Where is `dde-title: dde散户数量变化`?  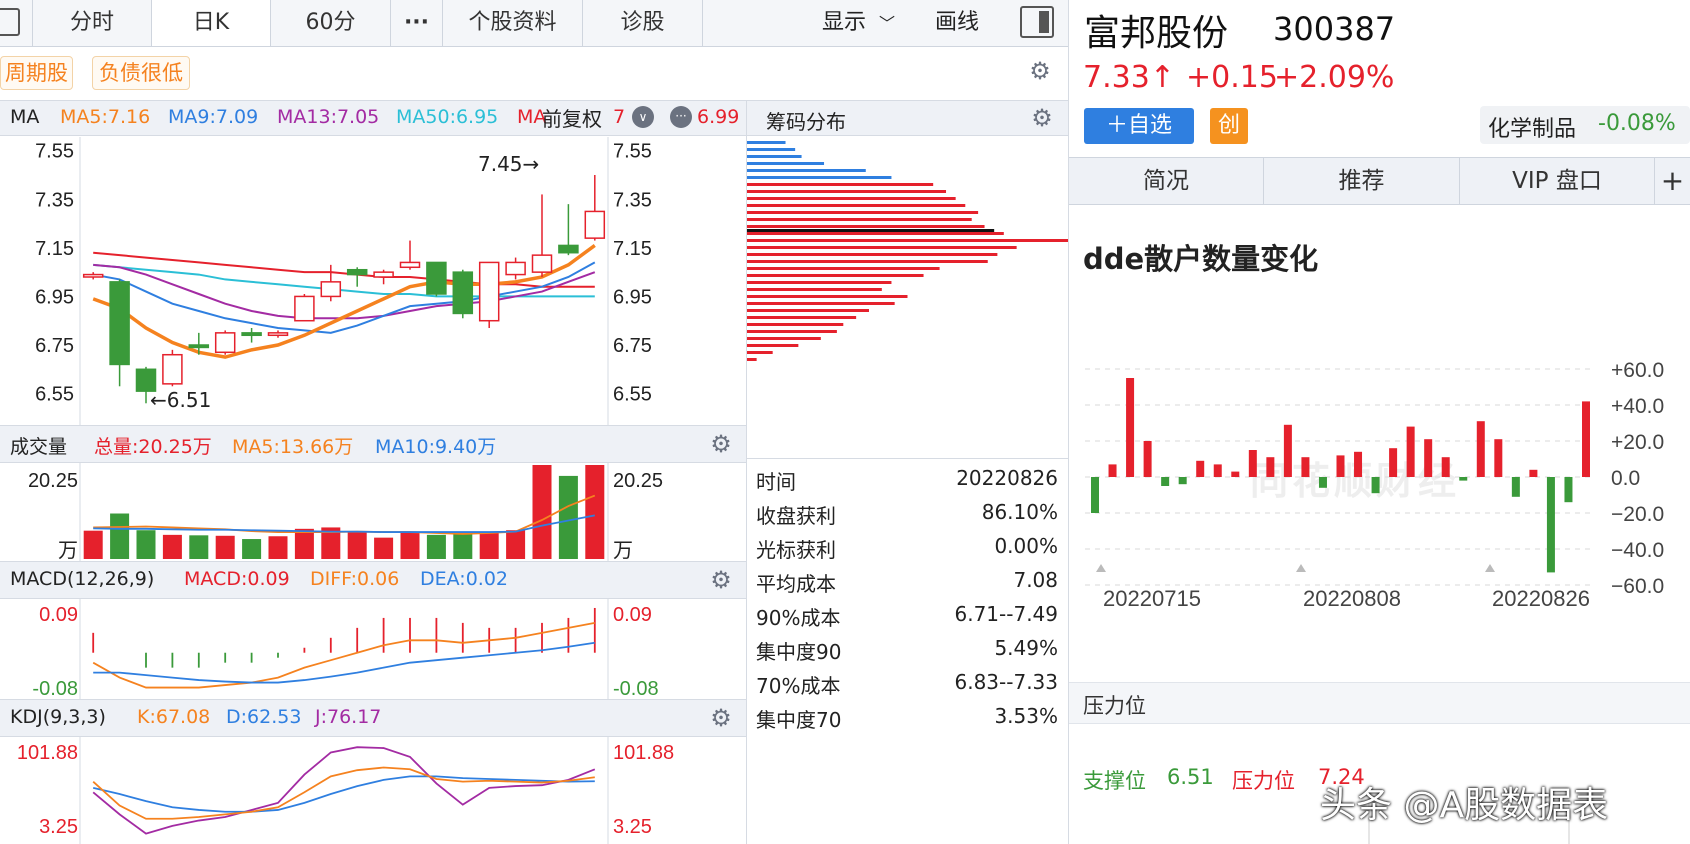 dde-title: dde散户数量变化 is located at coordinates (1201, 259).